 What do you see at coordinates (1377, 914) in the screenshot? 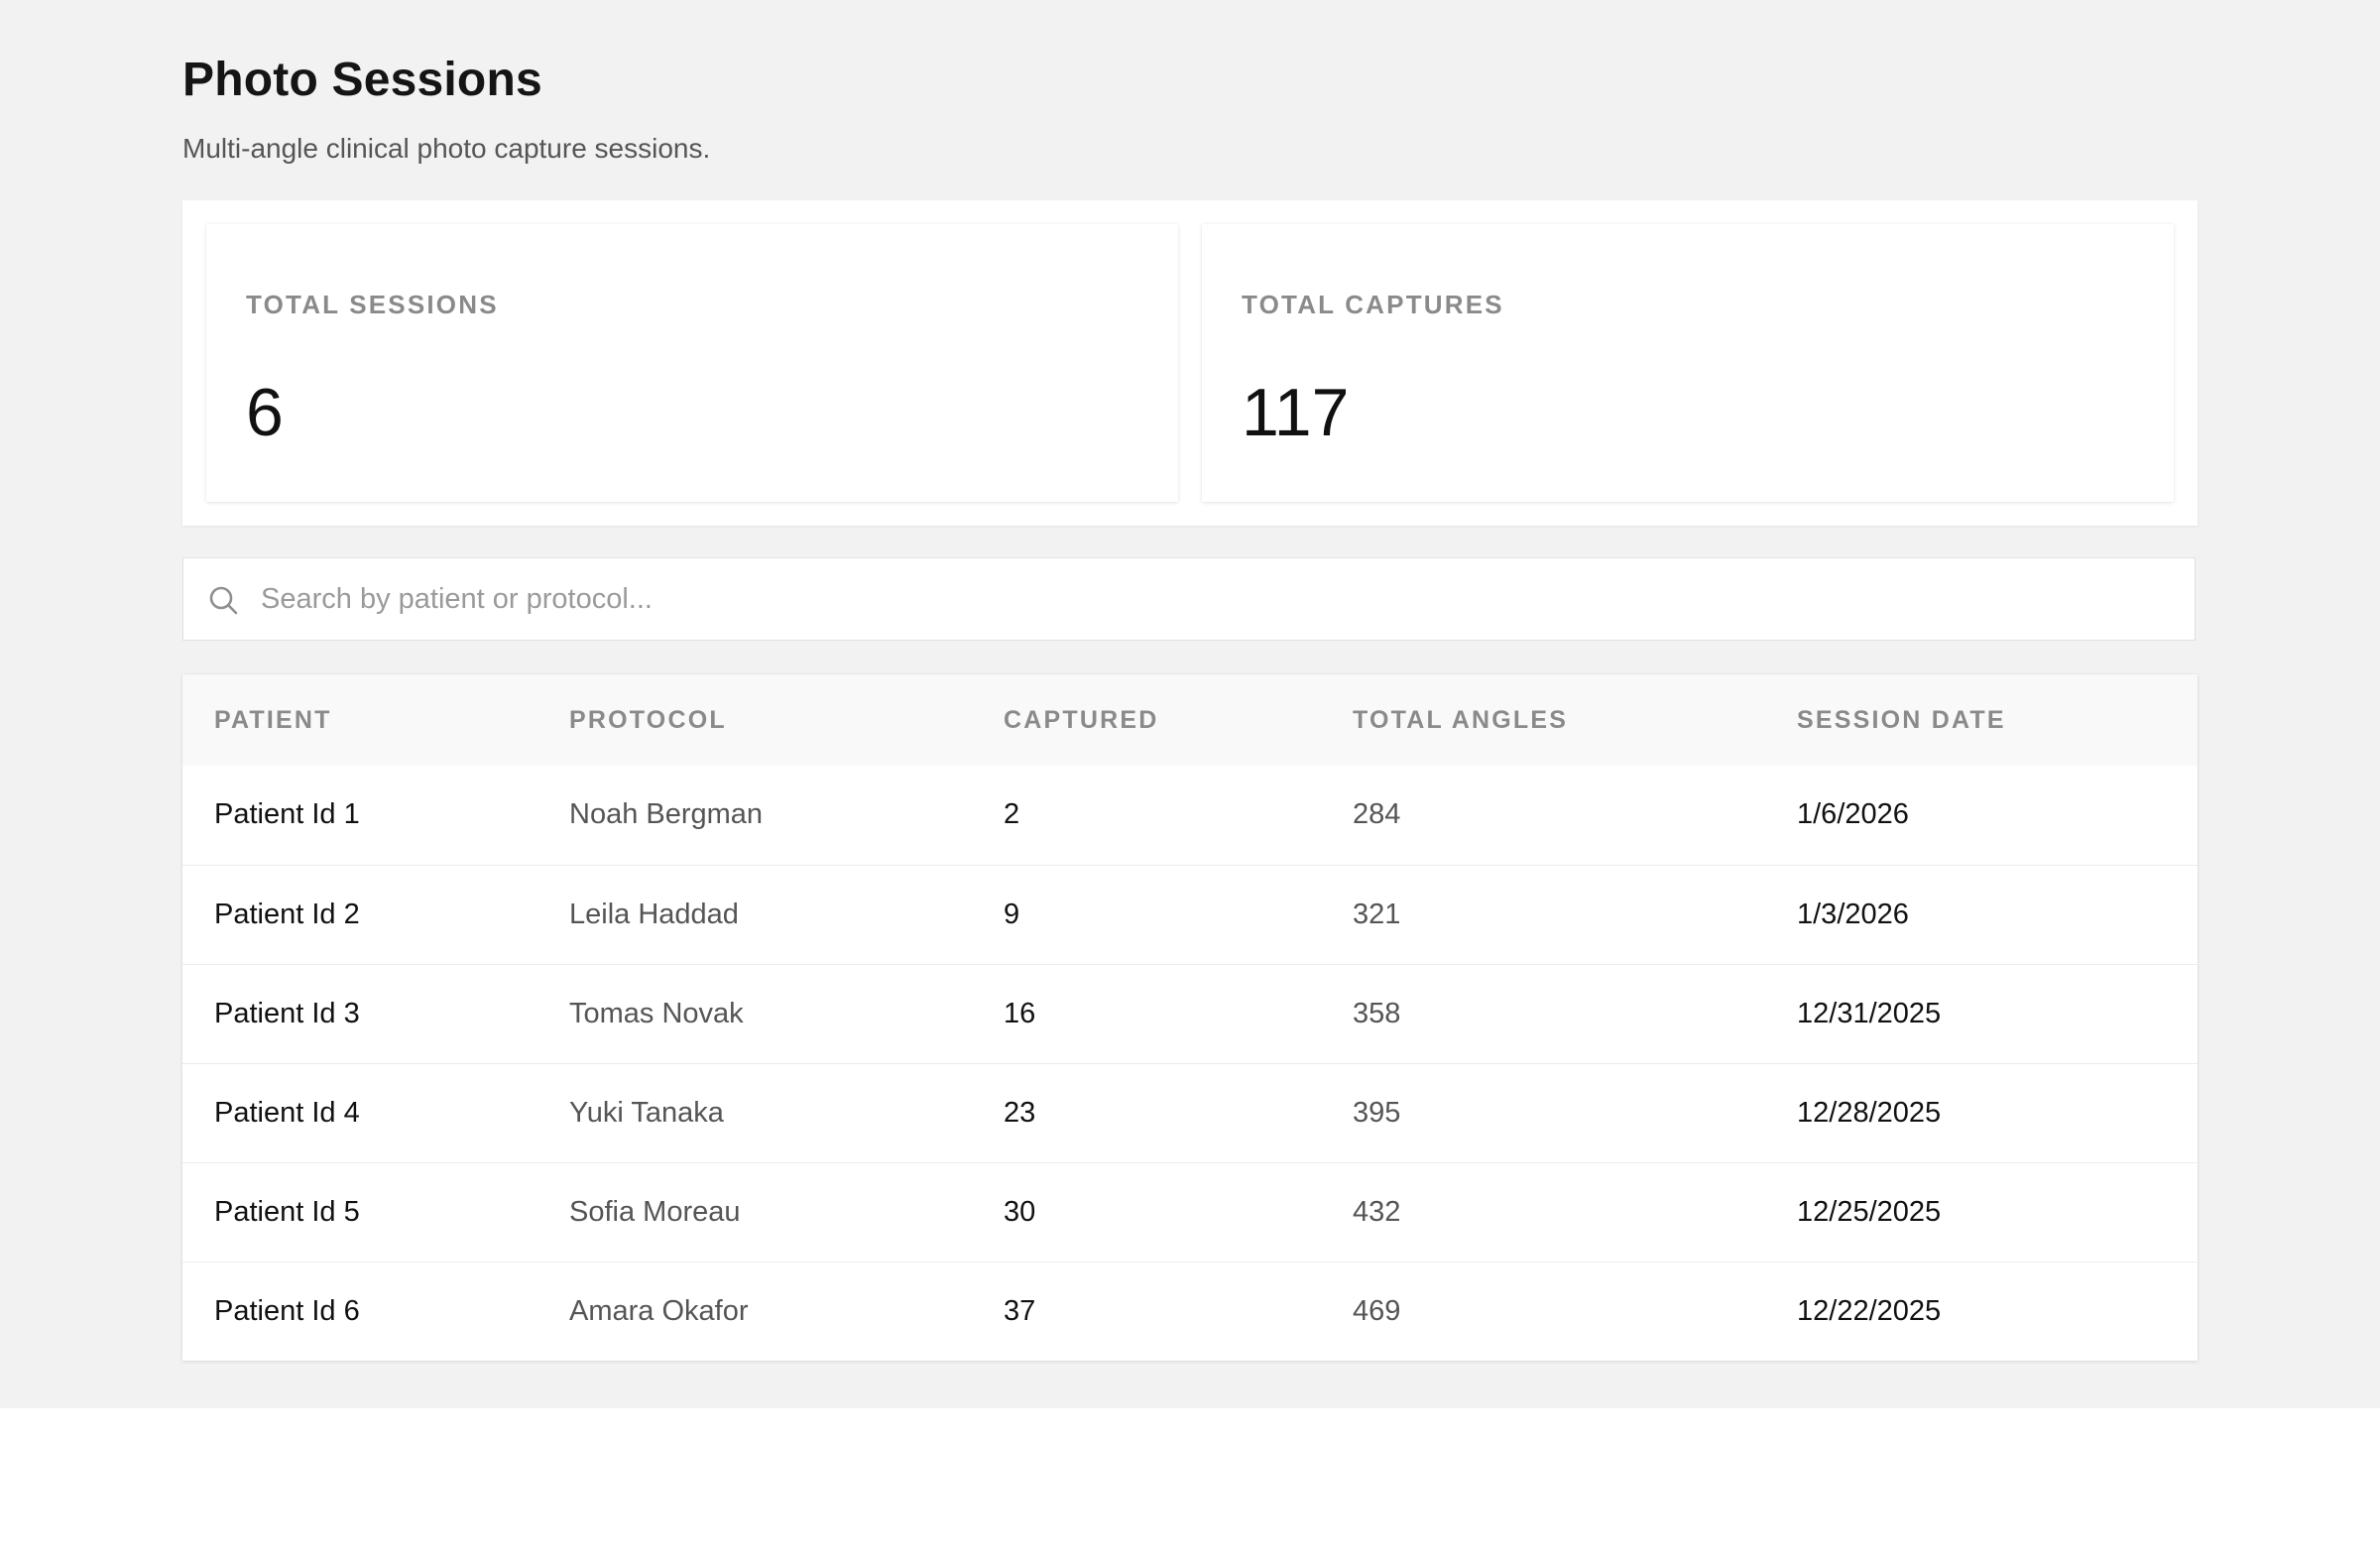
I see `cell-total-angles: 321` at bounding box center [1377, 914].